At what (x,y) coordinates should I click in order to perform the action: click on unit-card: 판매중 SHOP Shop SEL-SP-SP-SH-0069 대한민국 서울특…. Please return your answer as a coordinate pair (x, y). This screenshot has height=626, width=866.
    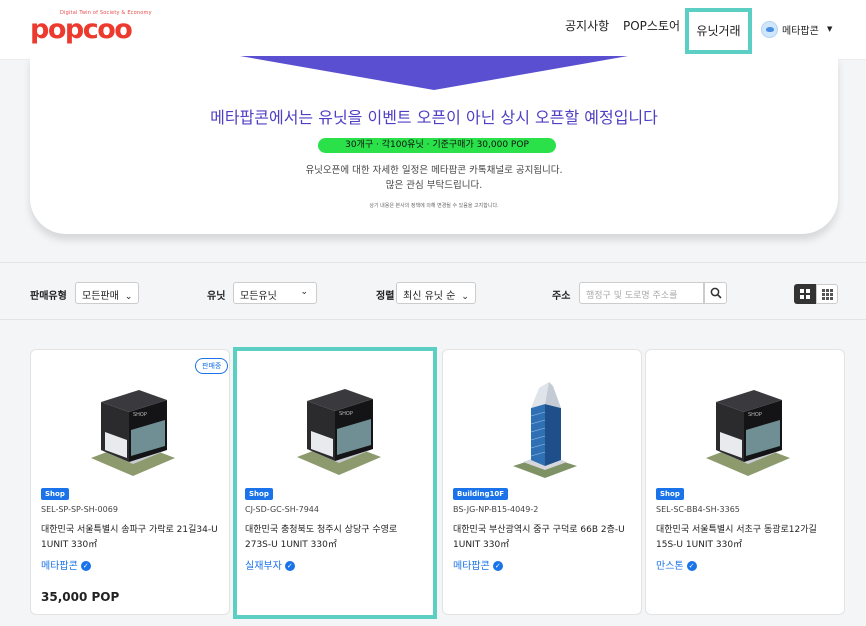
    Looking at the image, I should click on (130, 482).